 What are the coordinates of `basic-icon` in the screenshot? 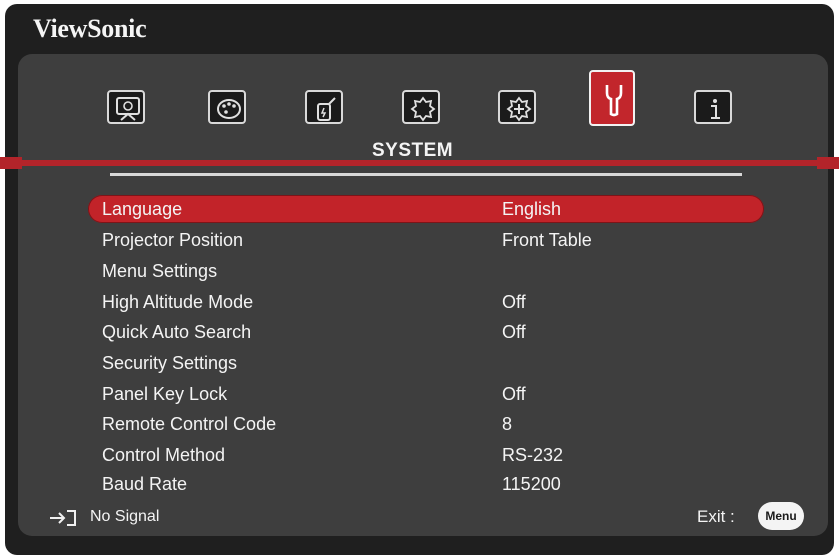 It's located at (423, 109).